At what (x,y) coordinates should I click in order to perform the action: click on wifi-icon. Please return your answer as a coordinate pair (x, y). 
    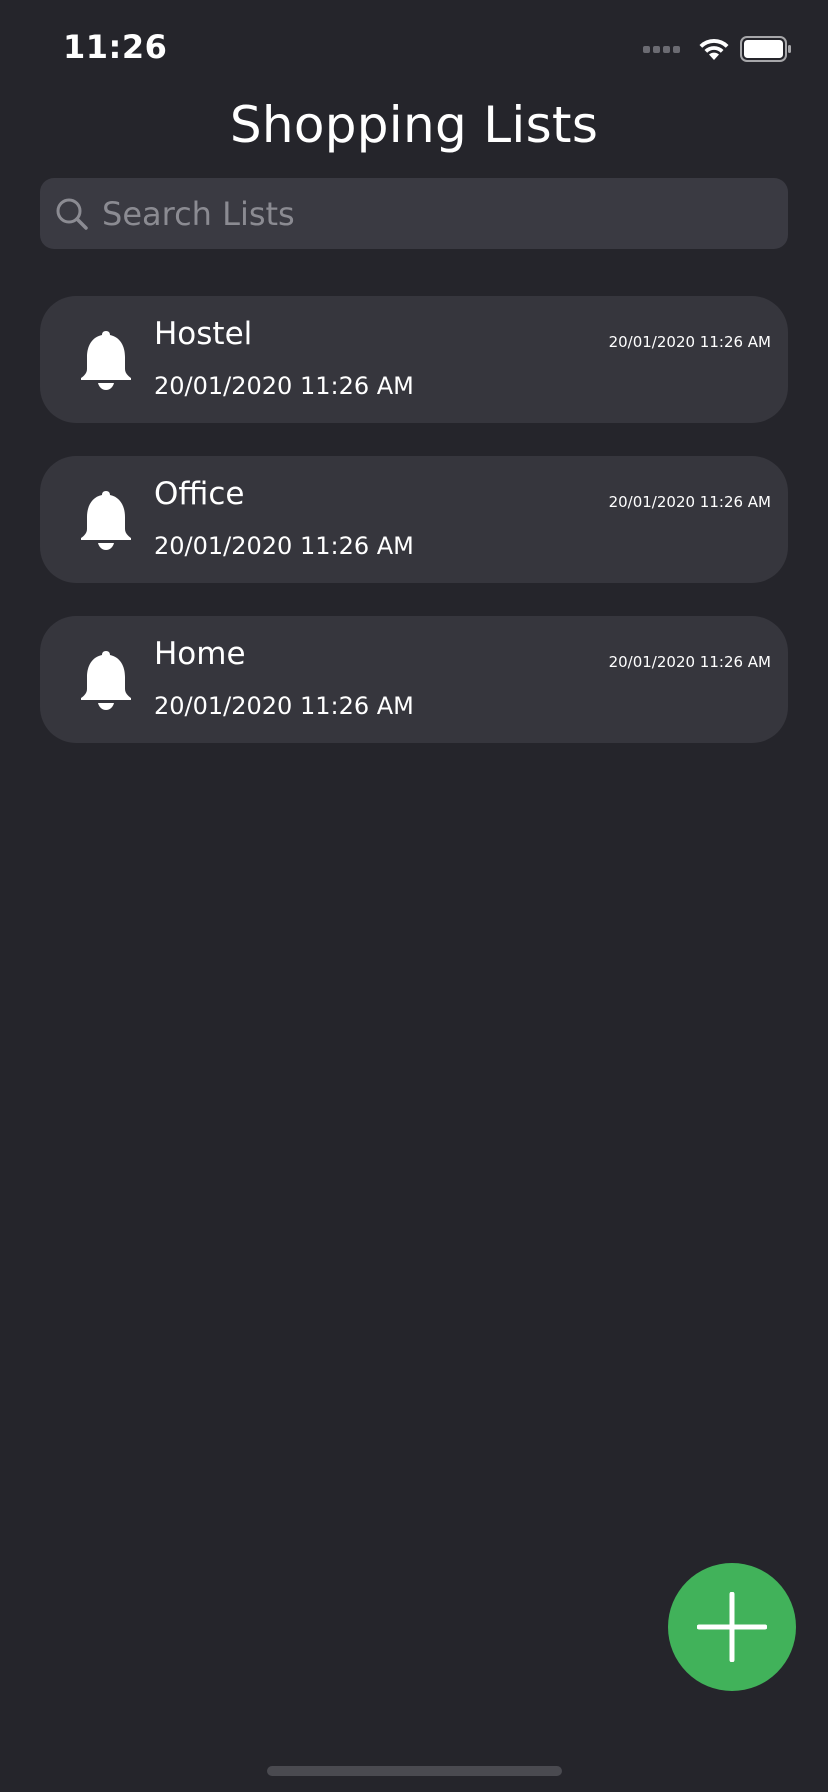
    Looking at the image, I should click on (714, 49).